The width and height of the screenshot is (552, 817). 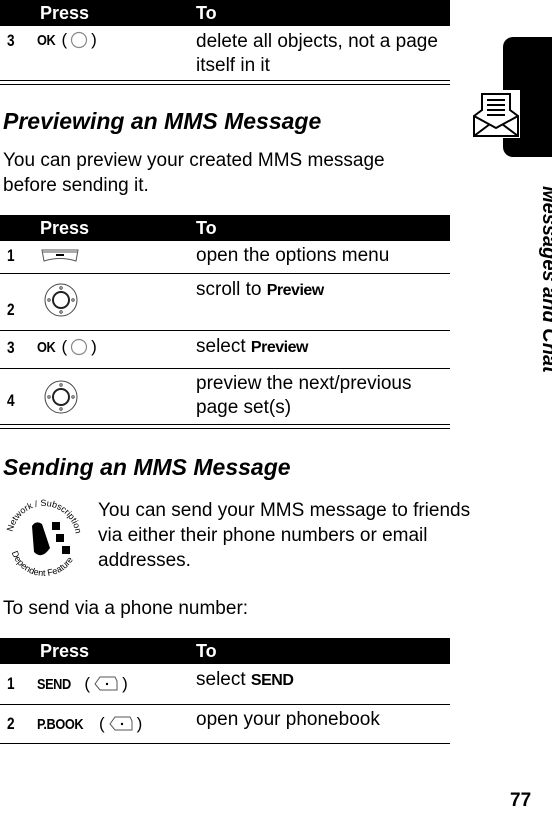 I want to click on svg-text: Network / Subscription, so click(x=44, y=516).